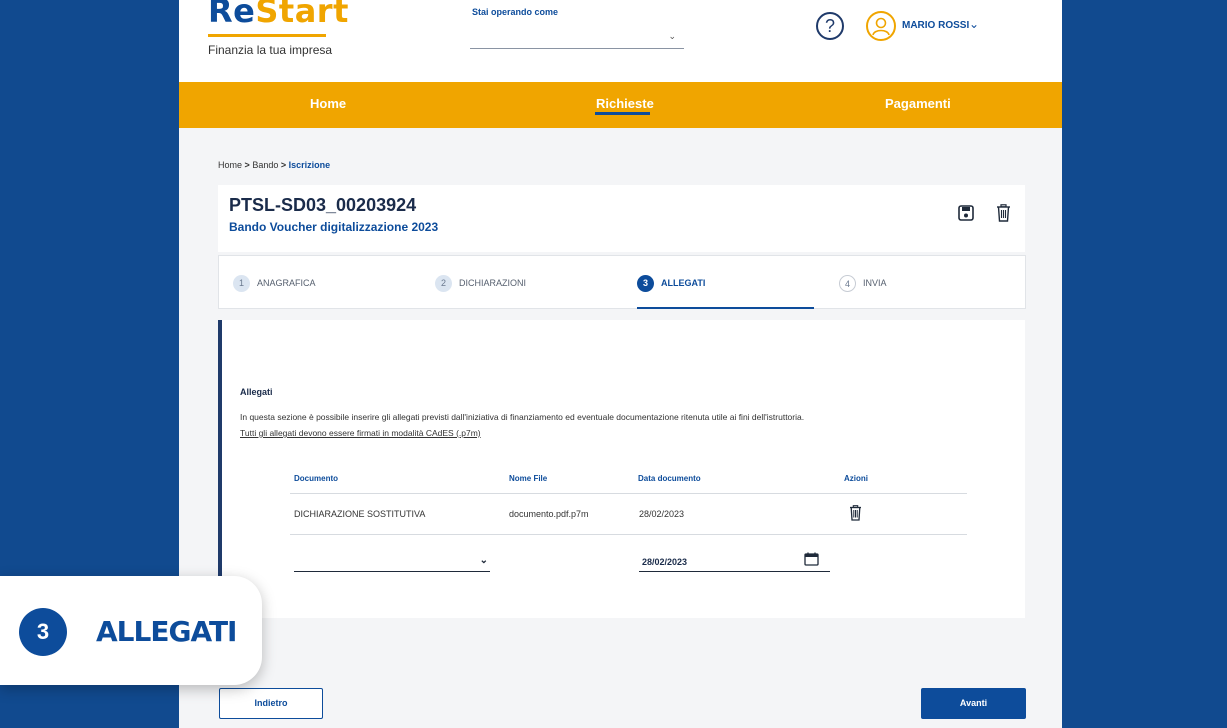 The width and height of the screenshot is (1227, 728). Describe the element at coordinates (830, 26) in the screenshot. I see `help-icon: ?` at that location.